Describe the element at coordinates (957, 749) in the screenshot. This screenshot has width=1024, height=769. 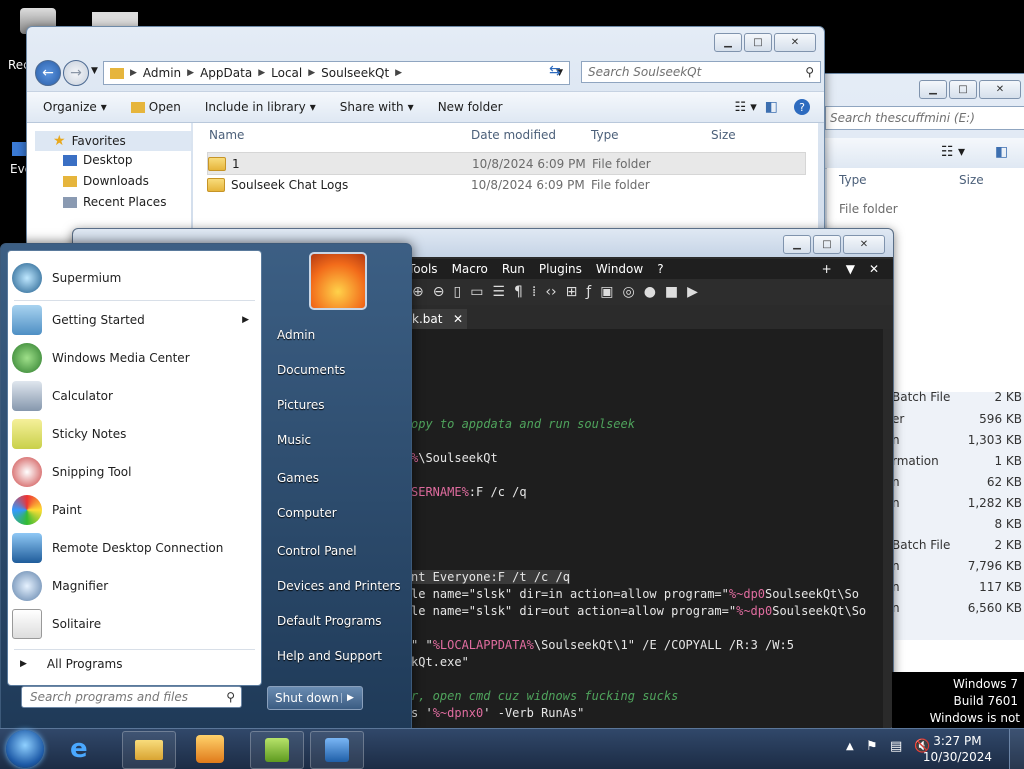
I see `clock: 3:27 PM 10/30/2024` at that location.